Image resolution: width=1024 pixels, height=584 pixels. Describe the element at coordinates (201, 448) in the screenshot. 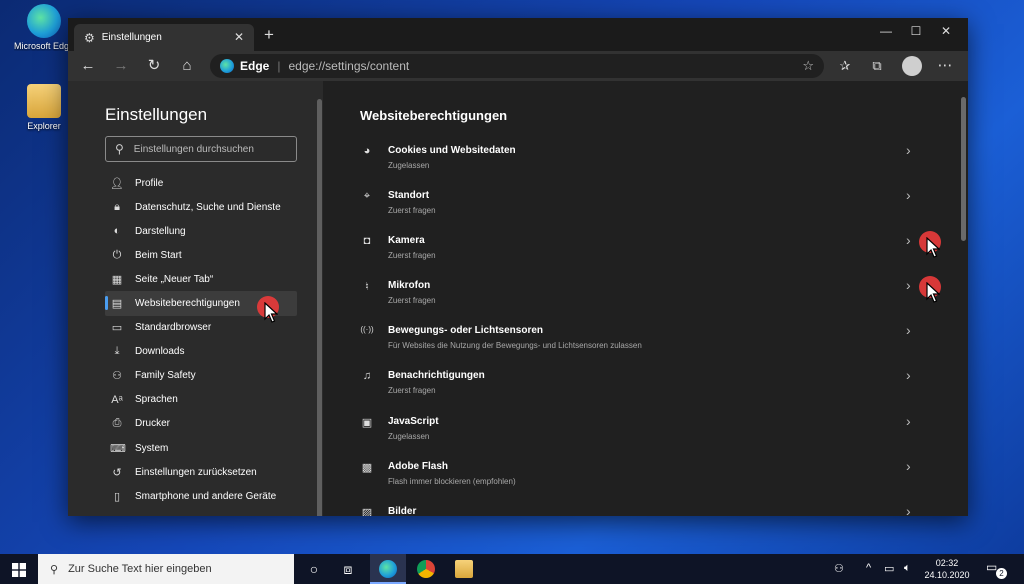

I see `sidebar-item: ⌨ System` at that location.